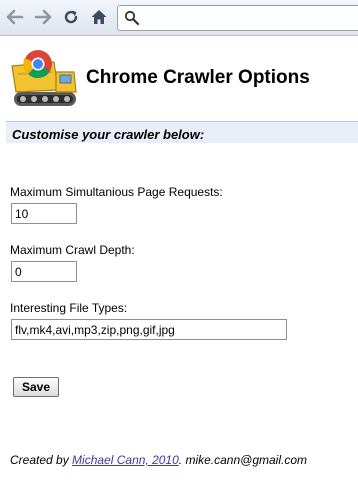 The height and width of the screenshot is (486, 358). I want to click on search-icon, so click(132, 18).